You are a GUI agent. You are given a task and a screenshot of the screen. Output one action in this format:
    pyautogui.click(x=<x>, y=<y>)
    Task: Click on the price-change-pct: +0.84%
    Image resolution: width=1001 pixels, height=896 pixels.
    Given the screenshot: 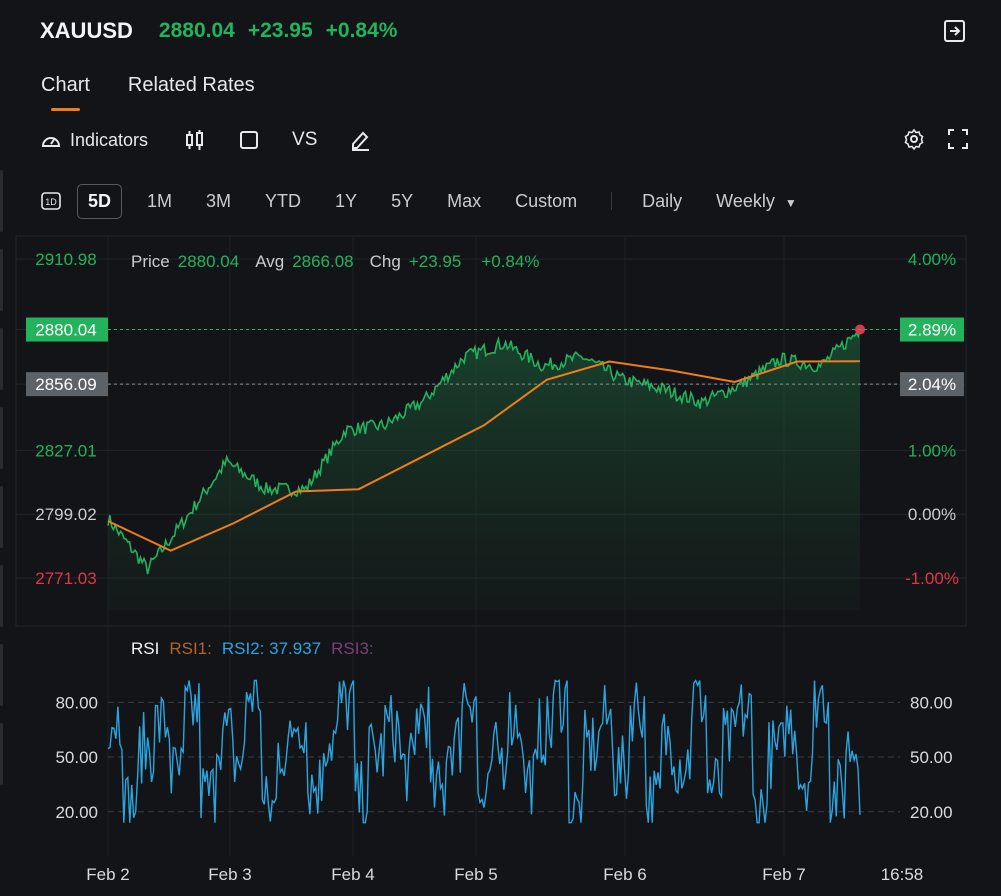 What is the action you would take?
    pyautogui.click(x=361, y=30)
    